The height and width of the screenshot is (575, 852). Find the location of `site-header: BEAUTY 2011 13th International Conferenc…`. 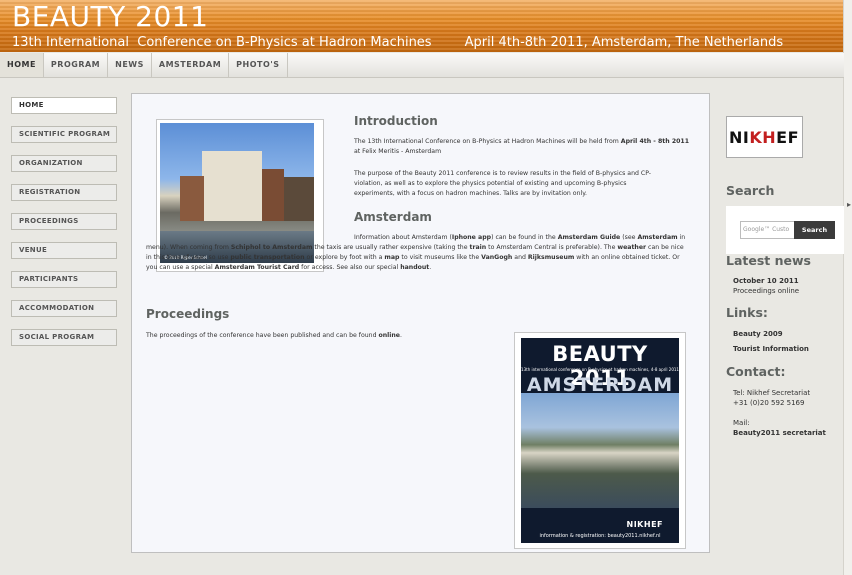

site-header: BEAUTY 2011 13th International Conferenc… is located at coordinates (426, 26).